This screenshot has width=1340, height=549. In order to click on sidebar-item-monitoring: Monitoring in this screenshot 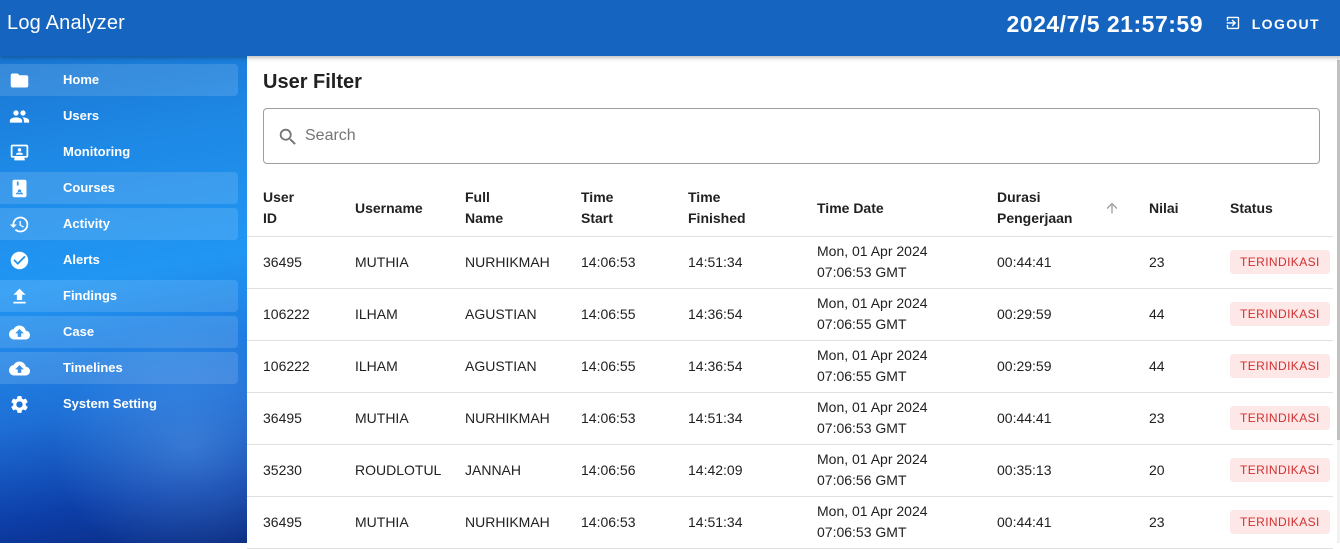, I will do `click(119, 152)`.